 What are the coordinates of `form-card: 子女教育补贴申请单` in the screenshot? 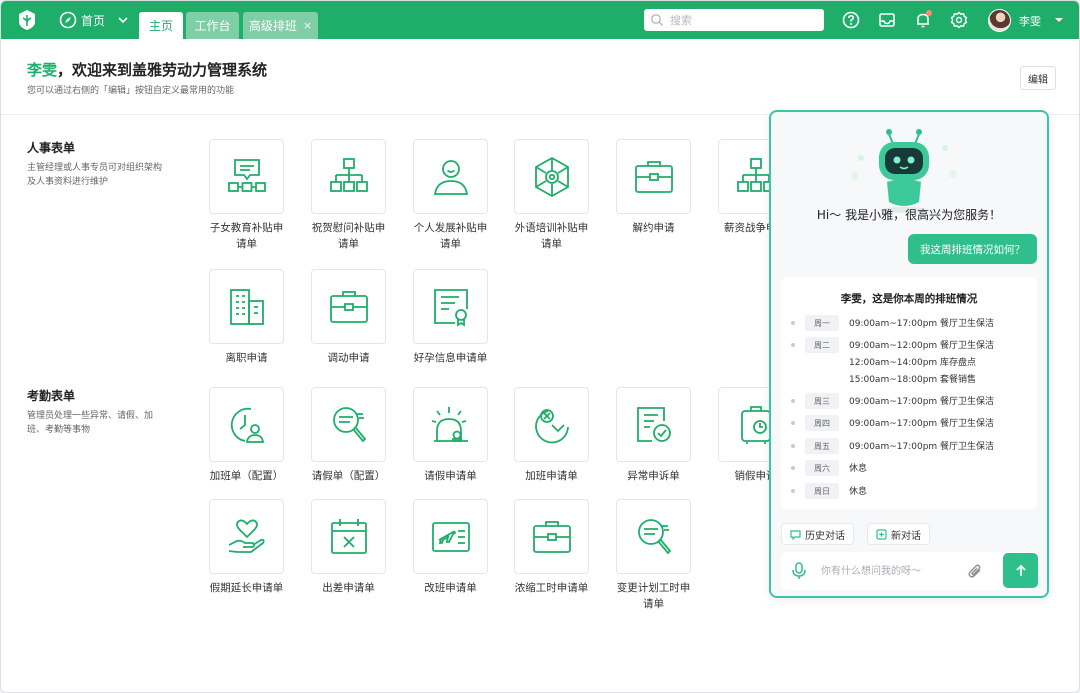 It's located at (246, 195).